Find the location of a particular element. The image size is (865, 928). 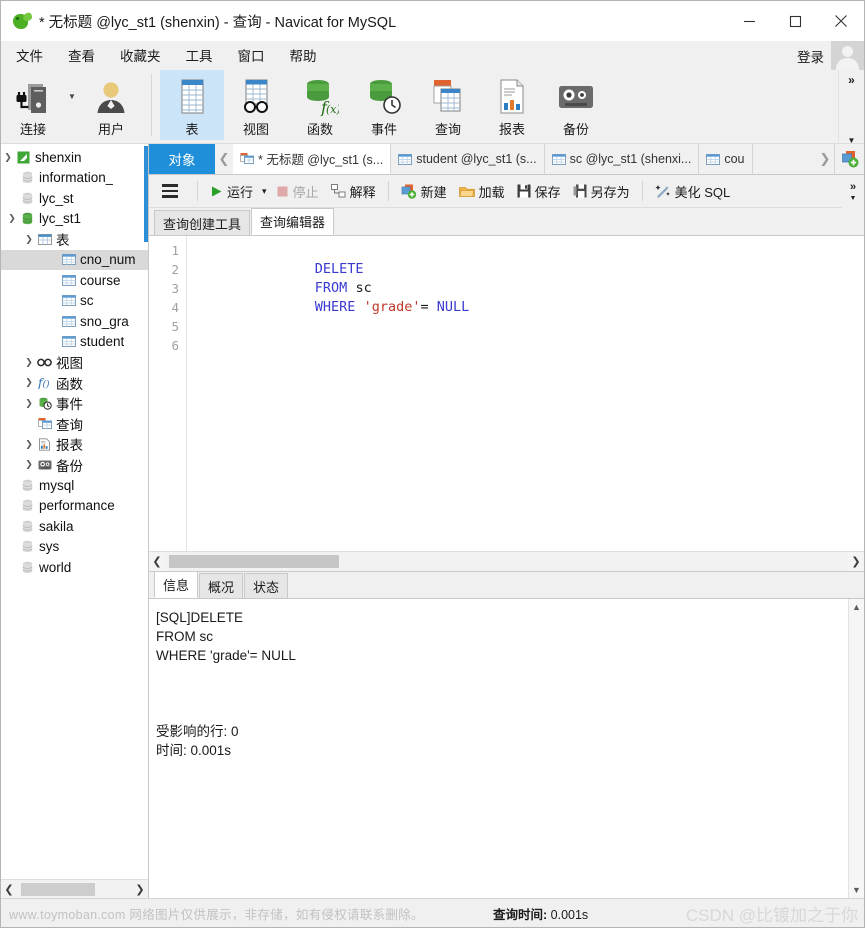

minimize-icon is located at coordinates (749, 21).